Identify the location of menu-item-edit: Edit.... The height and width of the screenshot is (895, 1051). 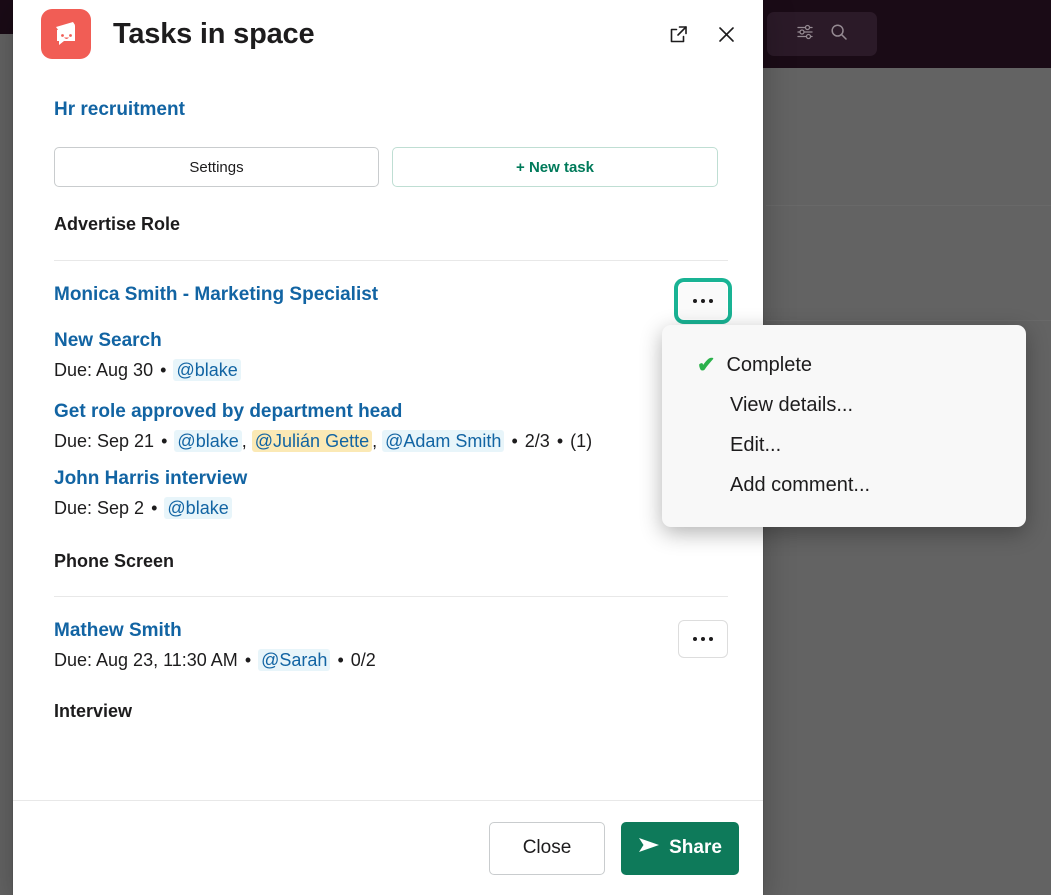
(844, 445).